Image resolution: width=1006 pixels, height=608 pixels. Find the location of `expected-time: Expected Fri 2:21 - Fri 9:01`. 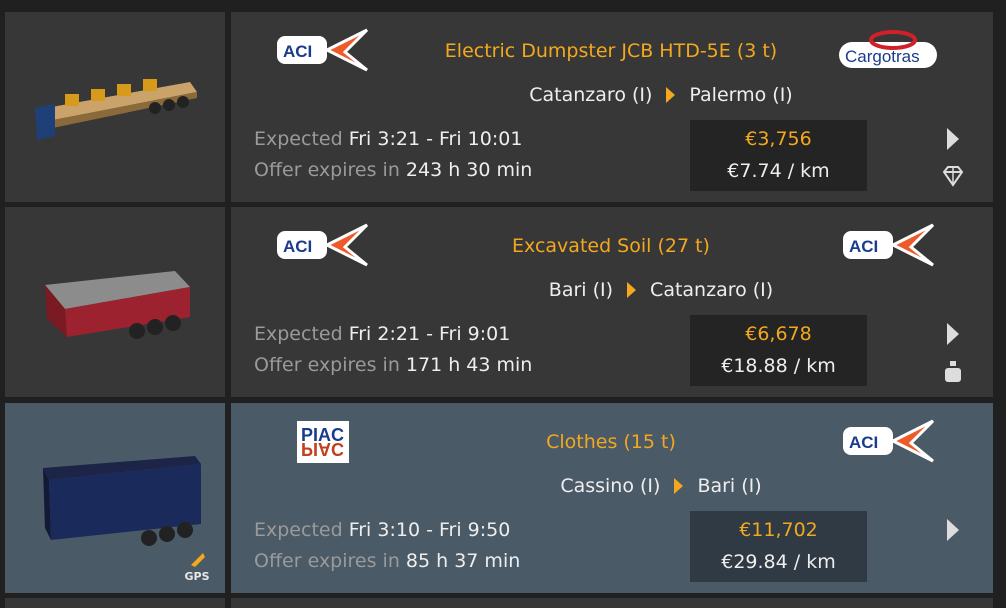

expected-time: Expected Fri 2:21 - Fri 9:01 is located at coordinates (382, 334).